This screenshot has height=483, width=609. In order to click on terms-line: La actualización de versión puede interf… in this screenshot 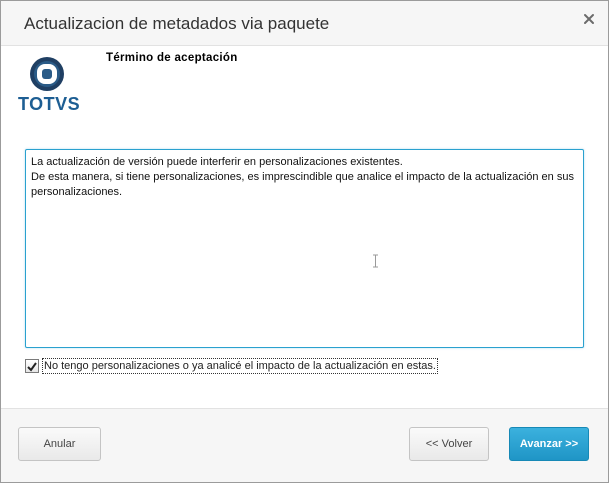, I will do `click(217, 162)`.